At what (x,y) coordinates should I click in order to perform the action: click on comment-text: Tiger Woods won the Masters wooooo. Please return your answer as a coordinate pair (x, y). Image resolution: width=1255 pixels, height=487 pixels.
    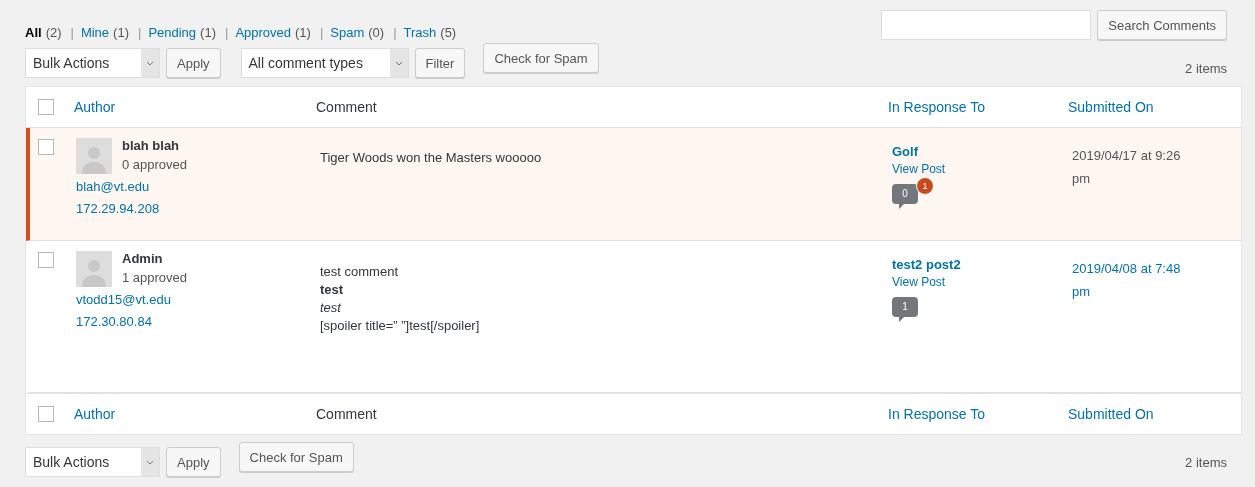
    Looking at the image, I should click on (431, 157).